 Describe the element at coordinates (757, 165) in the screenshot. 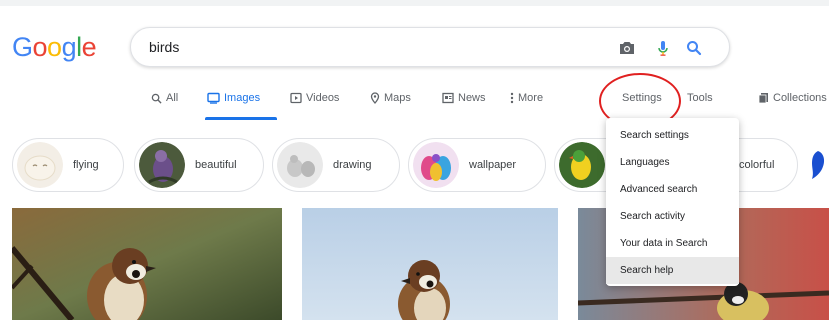

I see `chip-label: colorful` at that location.